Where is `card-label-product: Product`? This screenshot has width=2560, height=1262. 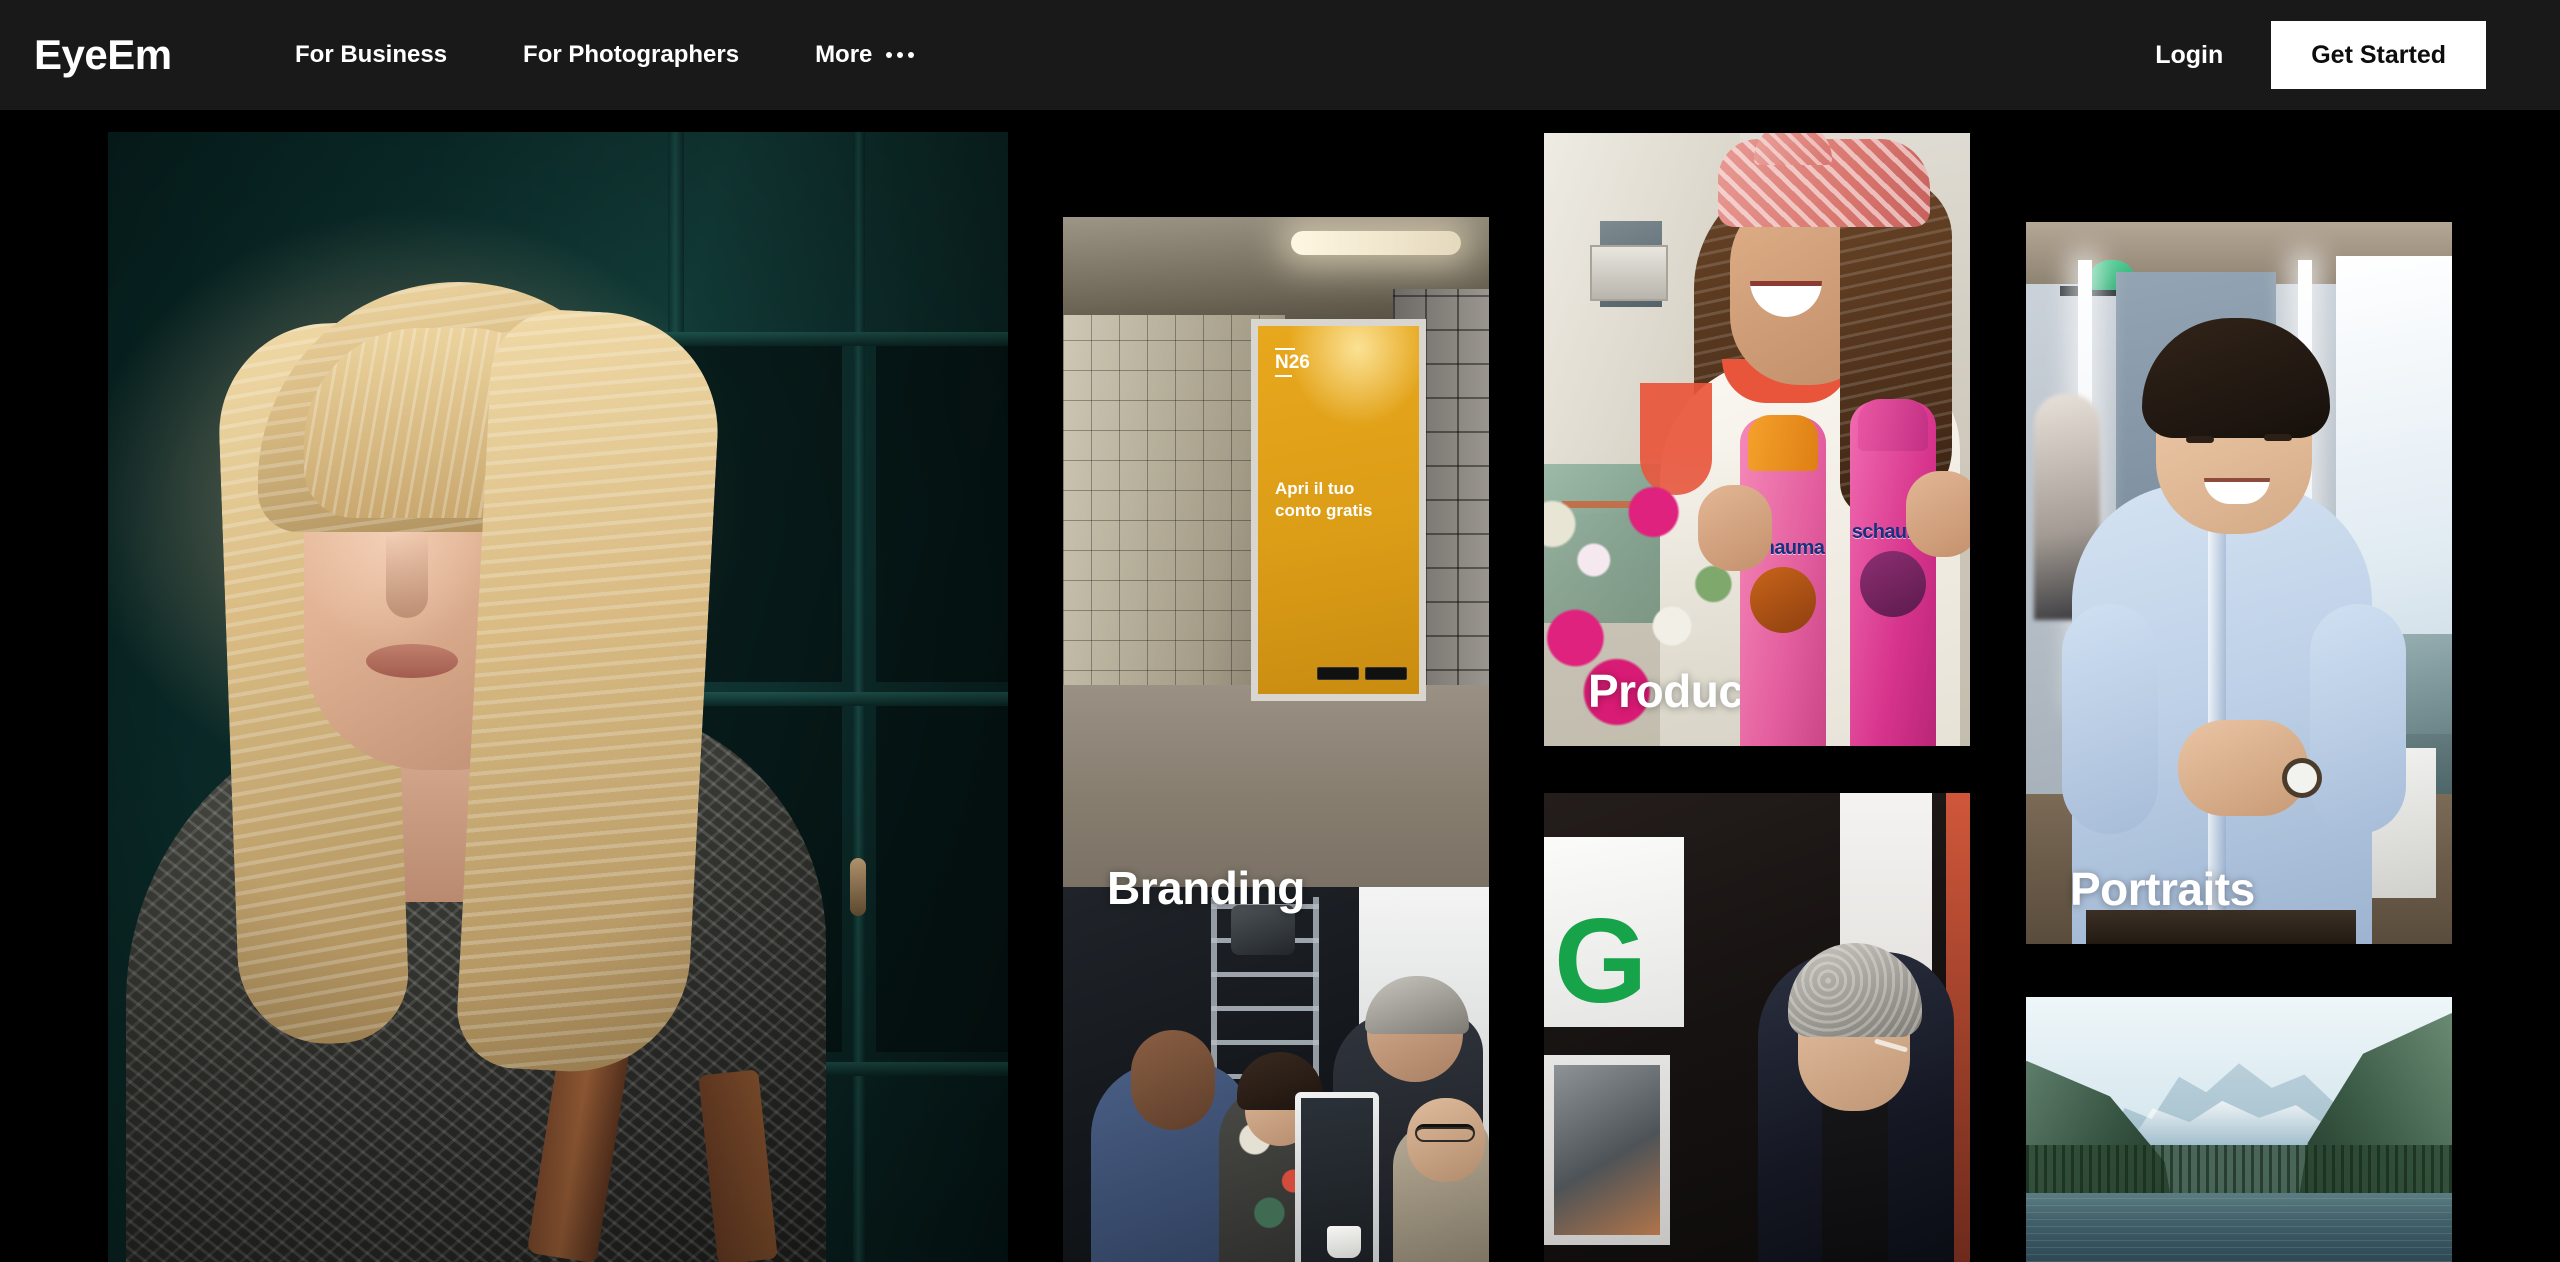
card-label-product: Product is located at coordinates (1673, 691).